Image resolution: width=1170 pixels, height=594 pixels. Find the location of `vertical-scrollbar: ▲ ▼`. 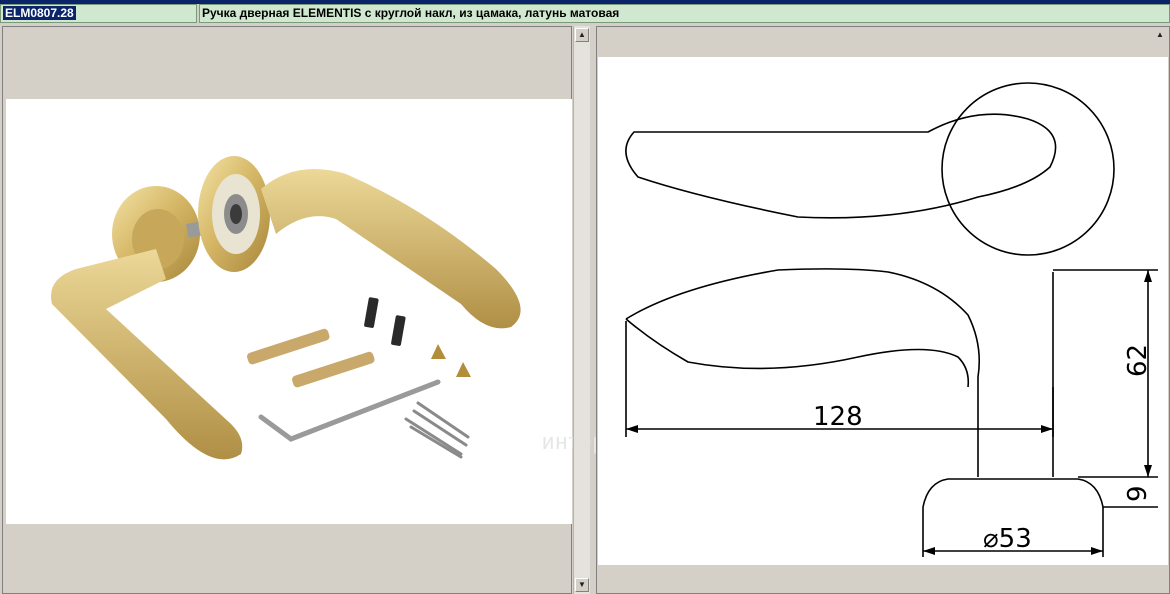

vertical-scrollbar: ▲ ▼ is located at coordinates (581, 310).